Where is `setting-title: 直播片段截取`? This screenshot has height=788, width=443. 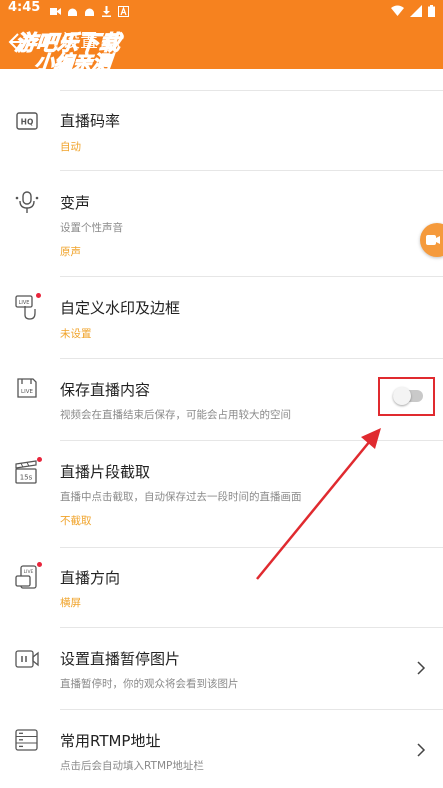 setting-title: 直播片段截取 is located at coordinates (105, 472).